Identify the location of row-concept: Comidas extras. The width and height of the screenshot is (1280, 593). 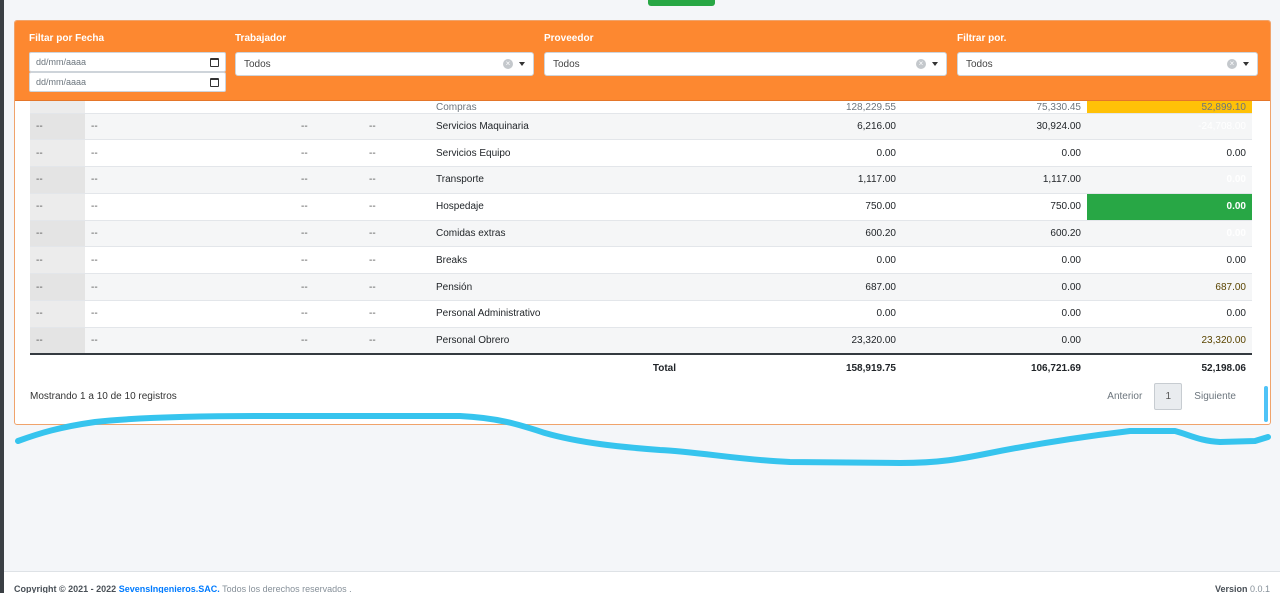
(556, 233).